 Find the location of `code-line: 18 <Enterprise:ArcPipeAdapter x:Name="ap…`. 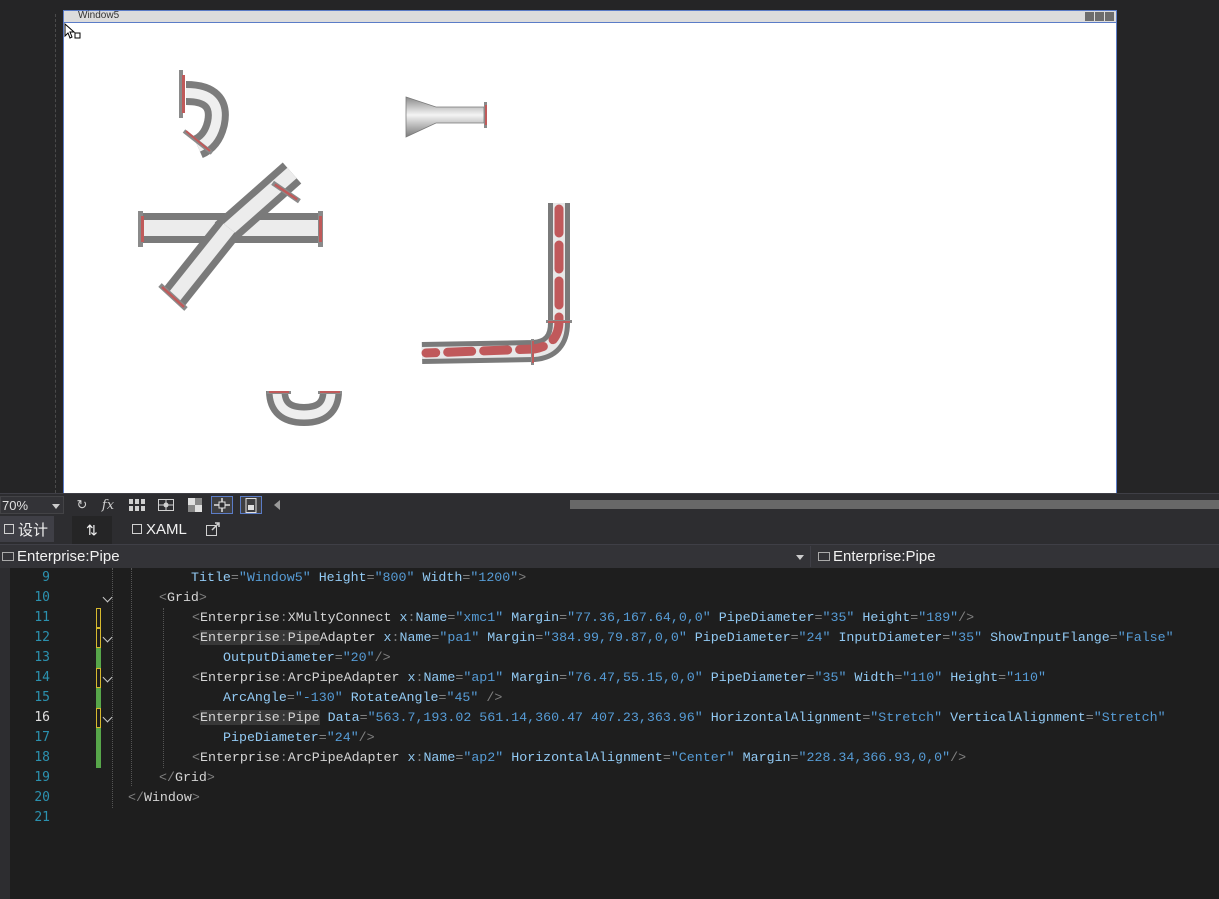

code-line: 18 <Enterprise:ArcPipeAdapter x:Name="ap… is located at coordinates (609, 758).